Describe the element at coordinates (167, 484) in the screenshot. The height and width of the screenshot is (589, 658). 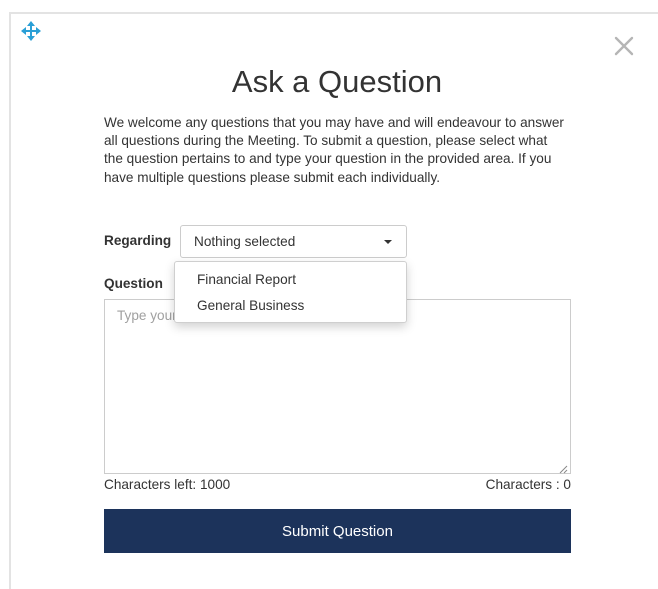
I see `characters-left: Characters left: 1000` at that location.